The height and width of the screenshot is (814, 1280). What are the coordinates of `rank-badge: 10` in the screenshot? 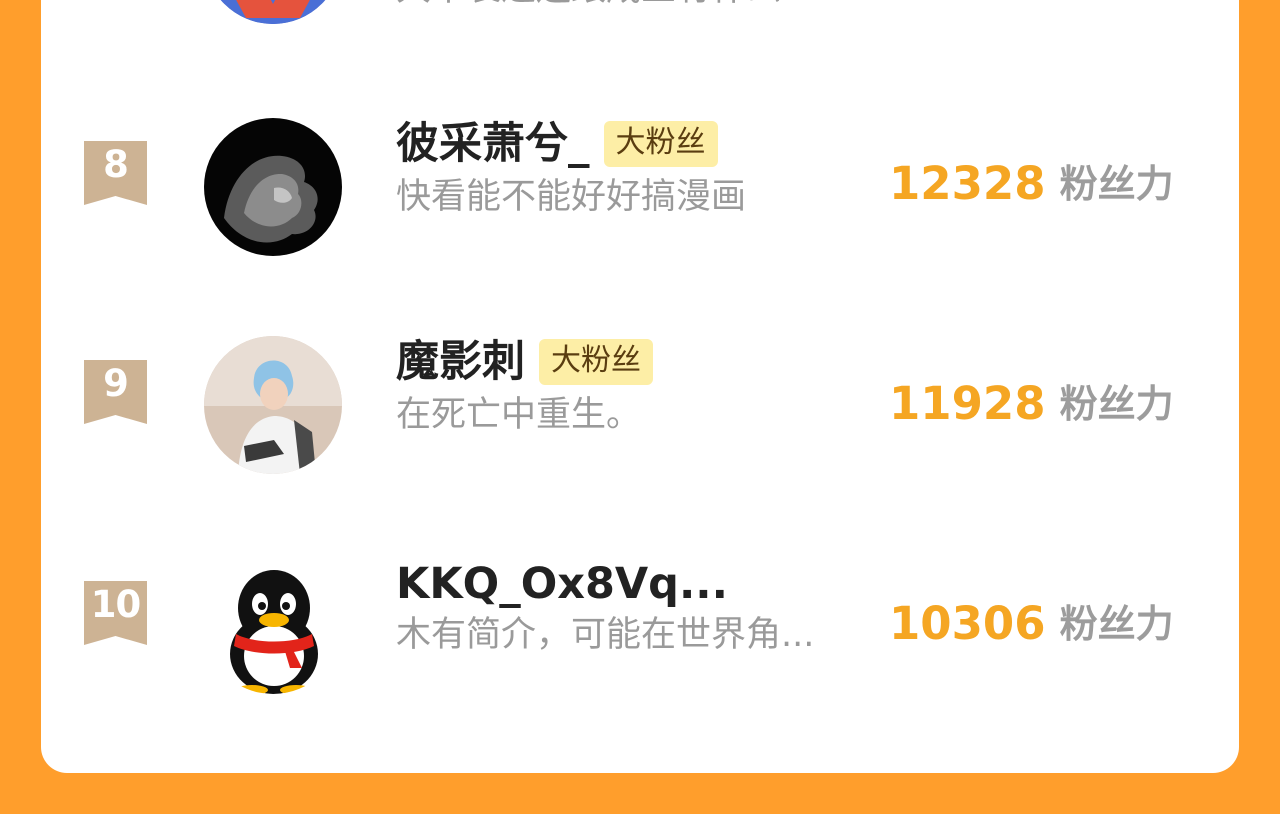 It's located at (115, 613).